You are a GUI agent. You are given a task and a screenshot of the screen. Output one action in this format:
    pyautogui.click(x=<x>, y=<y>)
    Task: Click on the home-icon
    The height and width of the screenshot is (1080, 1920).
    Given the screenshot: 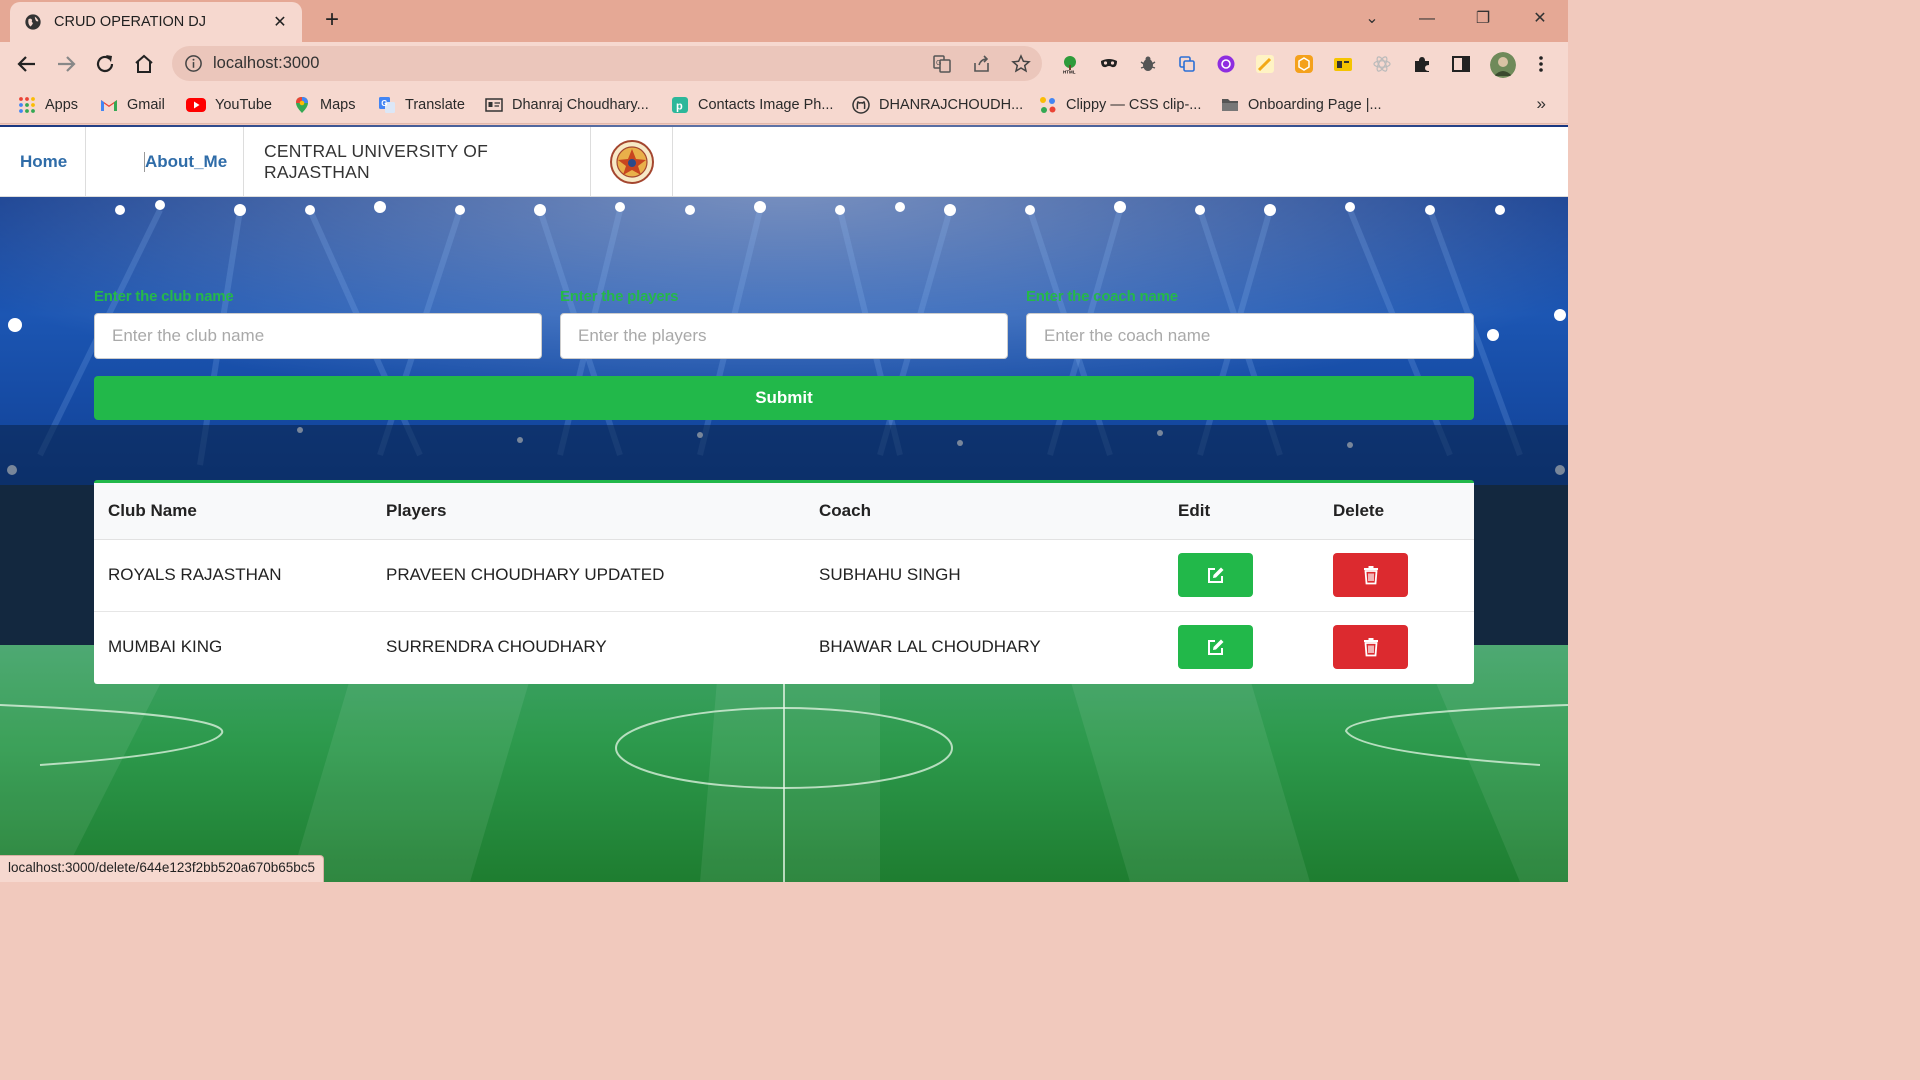 What is the action you would take?
    pyautogui.click(x=144, y=64)
    